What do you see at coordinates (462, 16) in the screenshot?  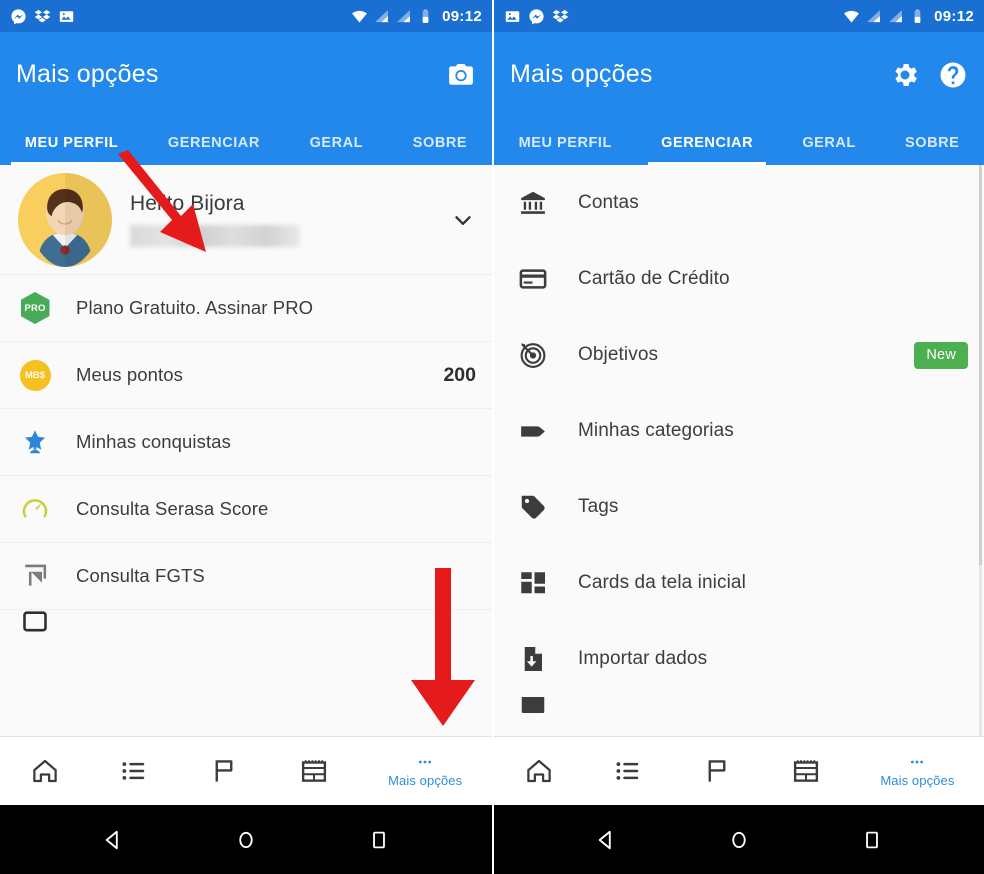 I see `status-bar-clock: 09:12` at bounding box center [462, 16].